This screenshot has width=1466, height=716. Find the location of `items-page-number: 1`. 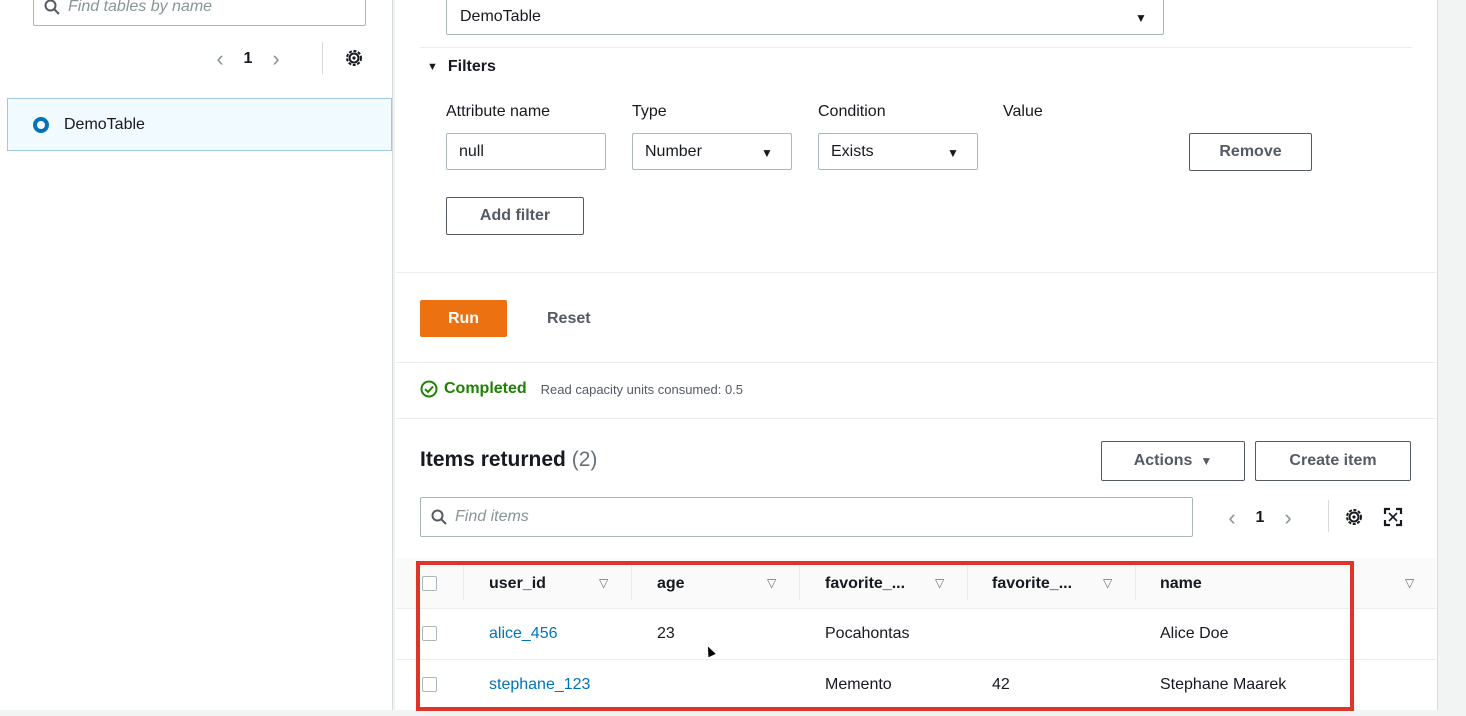

items-page-number: 1 is located at coordinates (1260, 518).